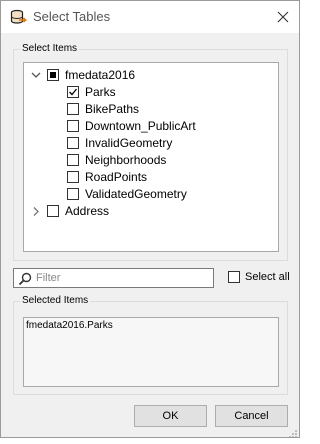 The width and height of the screenshot is (320, 444). I want to click on selected-items-label: Selected Items, so click(55, 300).